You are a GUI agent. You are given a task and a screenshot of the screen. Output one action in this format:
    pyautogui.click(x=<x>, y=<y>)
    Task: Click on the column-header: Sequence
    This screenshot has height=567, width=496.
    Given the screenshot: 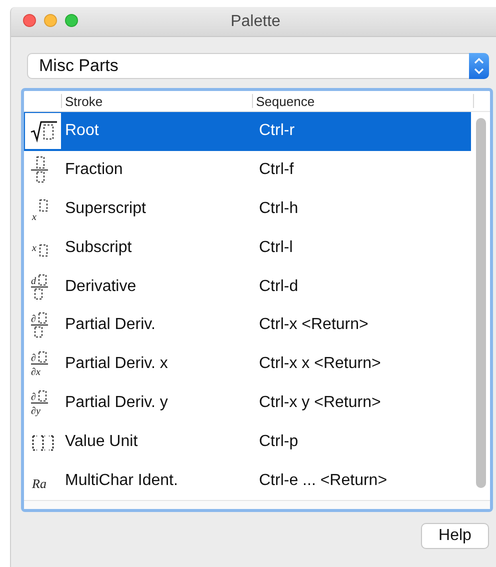 What is the action you would take?
    pyautogui.click(x=362, y=101)
    